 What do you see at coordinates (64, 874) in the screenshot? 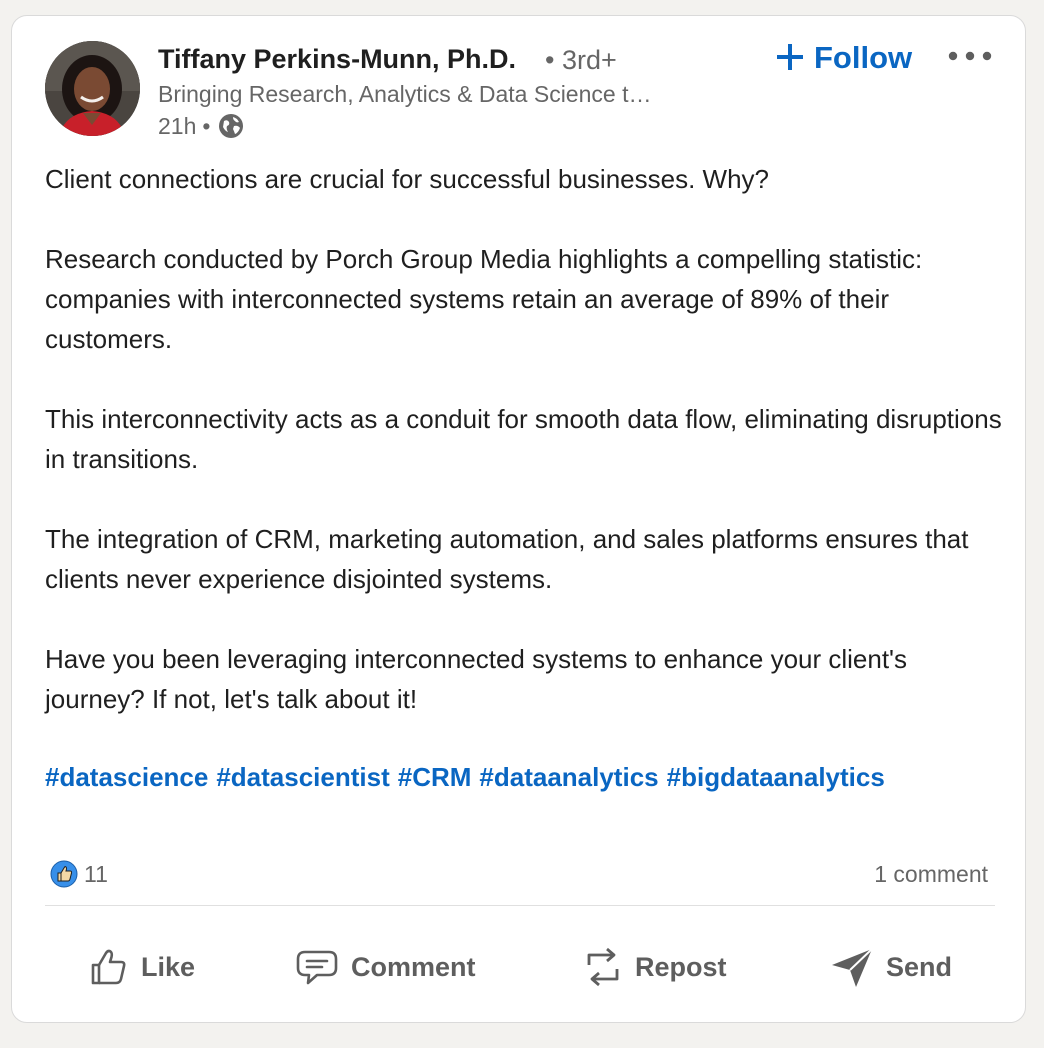
I see `like-reaction-icon` at bounding box center [64, 874].